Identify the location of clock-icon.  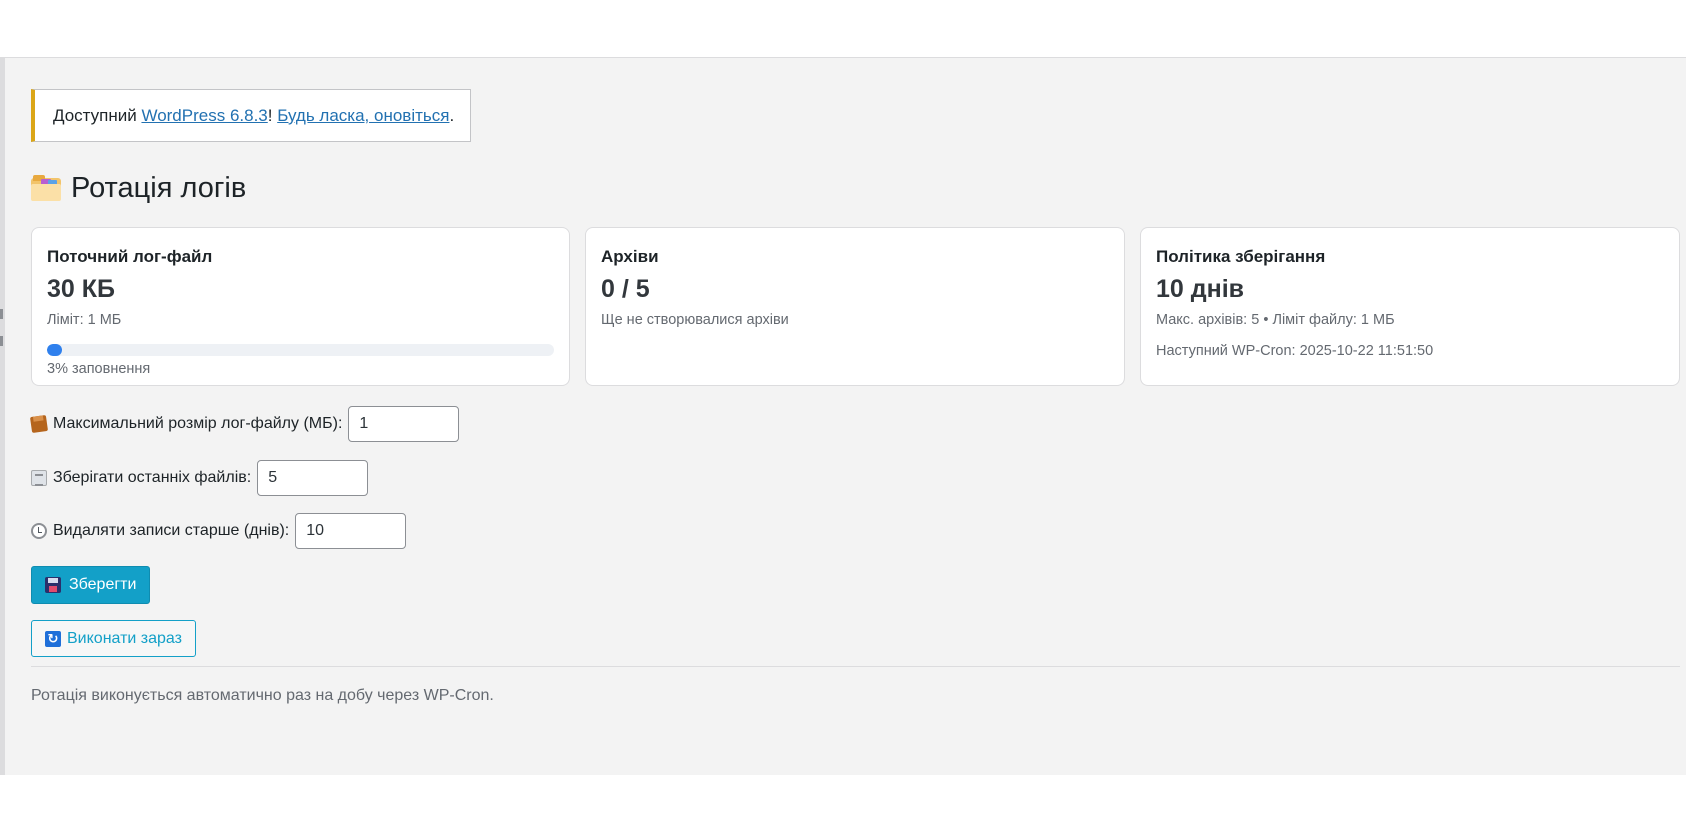
(39, 531).